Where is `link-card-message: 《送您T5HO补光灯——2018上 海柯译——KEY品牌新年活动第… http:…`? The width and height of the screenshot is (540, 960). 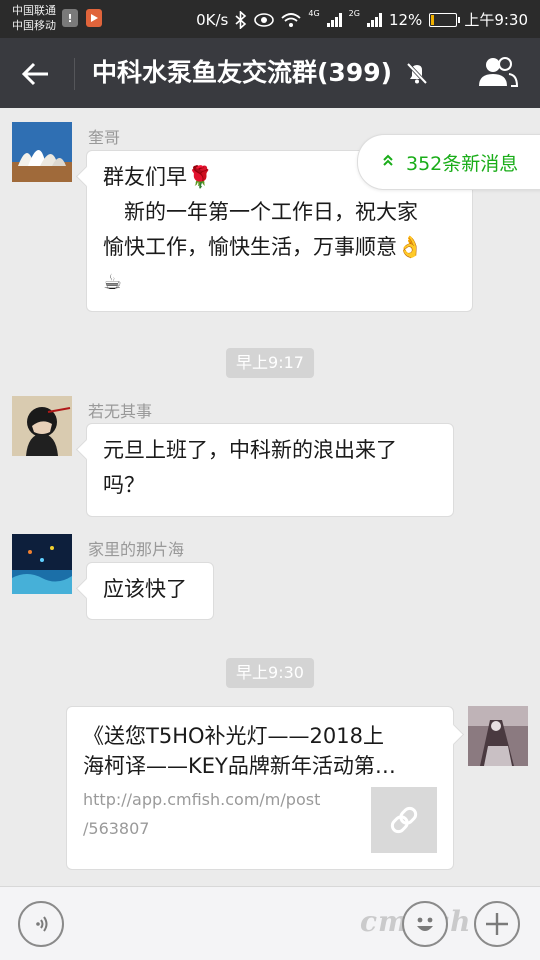 link-card-message: 《送您T5HO补光灯——2018上 海柯译——KEY品牌新年活动第… http:… is located at coordinates (260, 788).